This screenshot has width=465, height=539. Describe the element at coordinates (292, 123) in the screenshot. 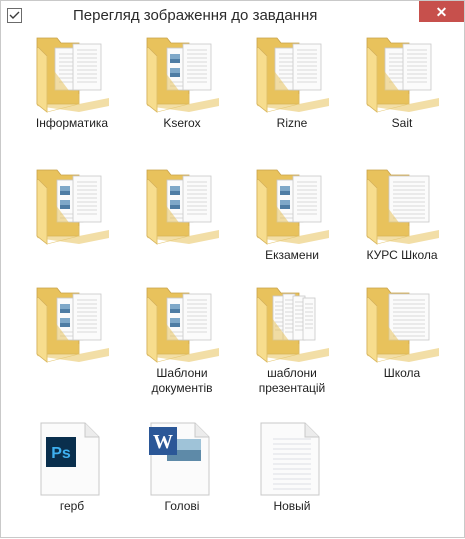

I see `item-label: Rizne` at that location.